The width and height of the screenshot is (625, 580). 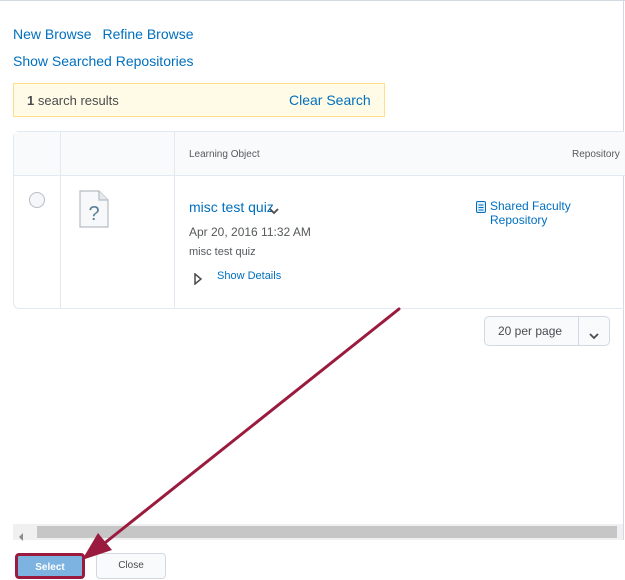 I want to click on repository-icon, so click(x=481, y=209).